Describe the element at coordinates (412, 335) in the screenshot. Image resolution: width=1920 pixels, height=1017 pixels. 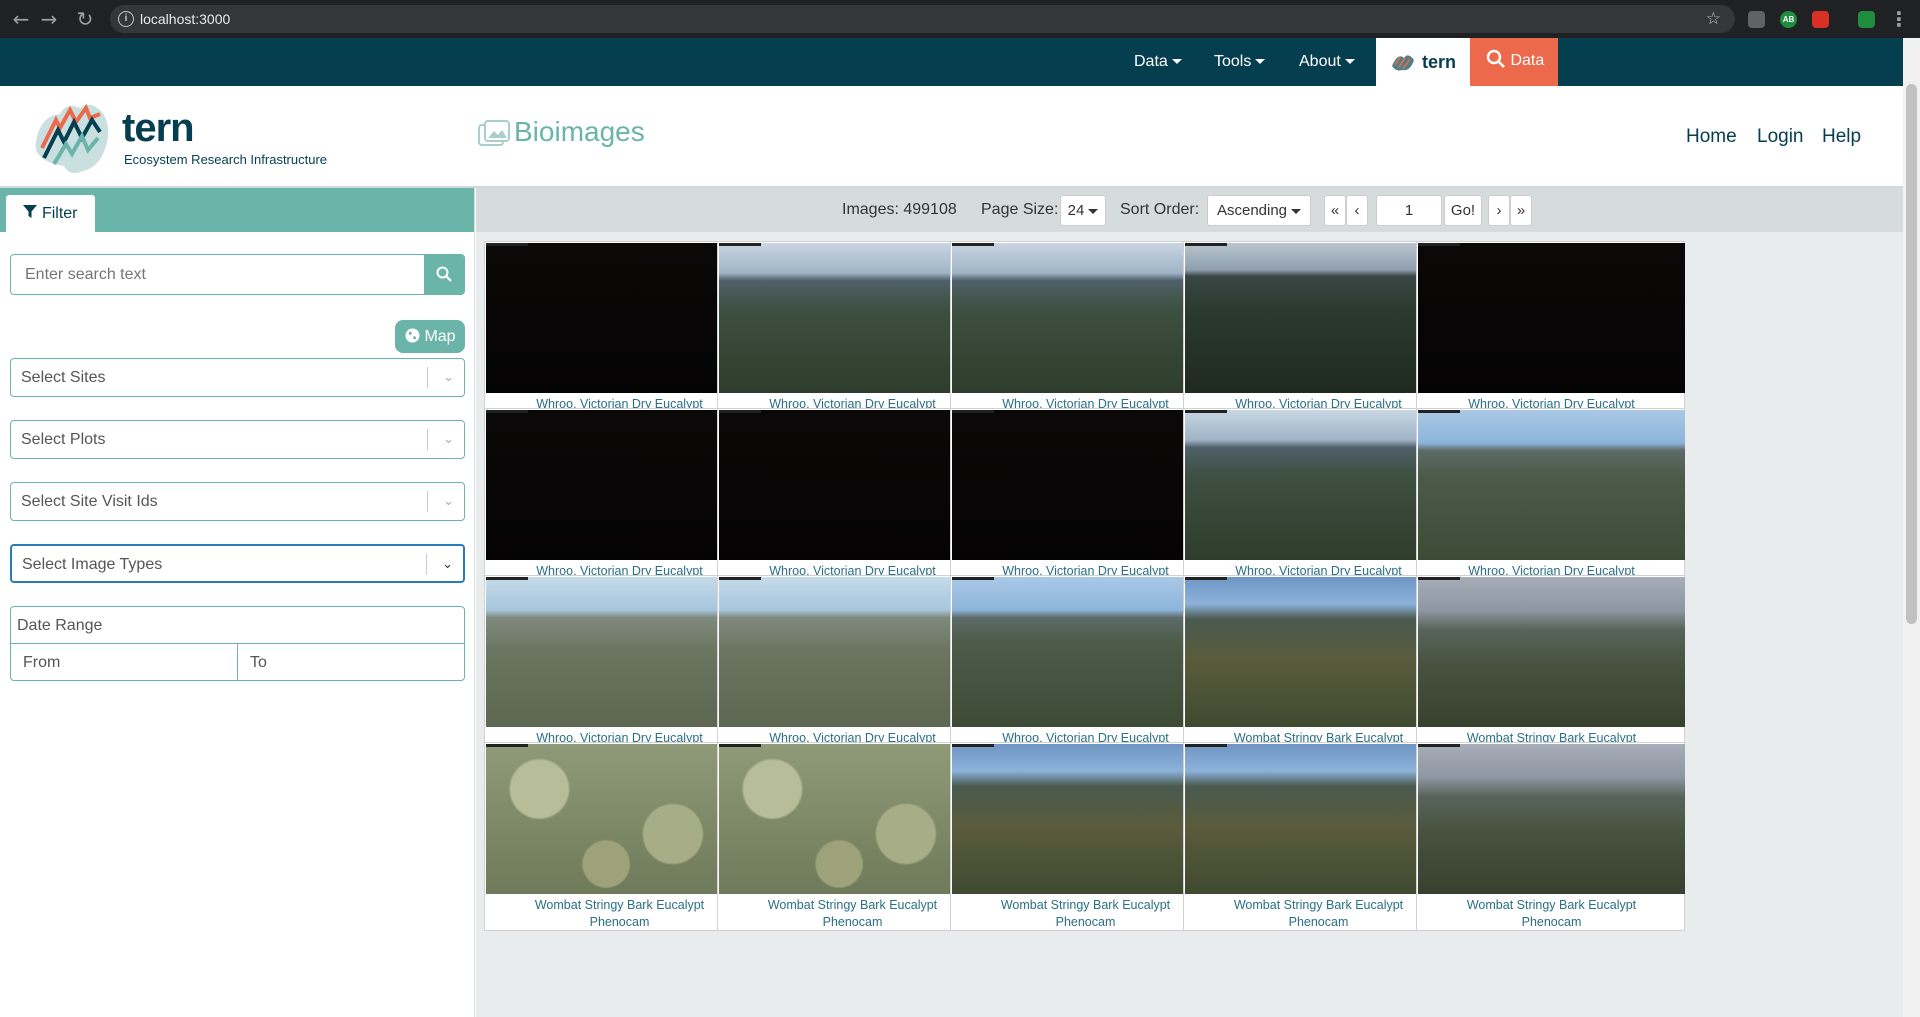
I see `globe-icon` at that location.